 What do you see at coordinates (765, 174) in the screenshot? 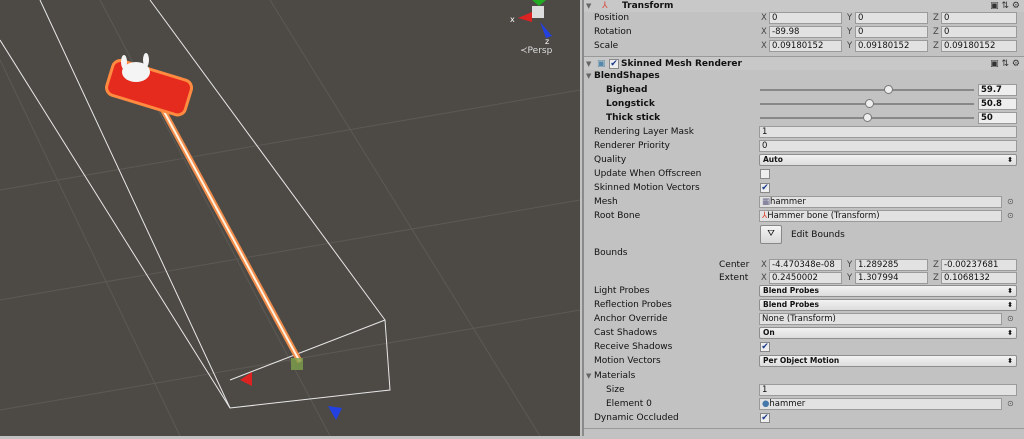
I see `update-offscreen-checkbox` at bounding box center [765, 174].